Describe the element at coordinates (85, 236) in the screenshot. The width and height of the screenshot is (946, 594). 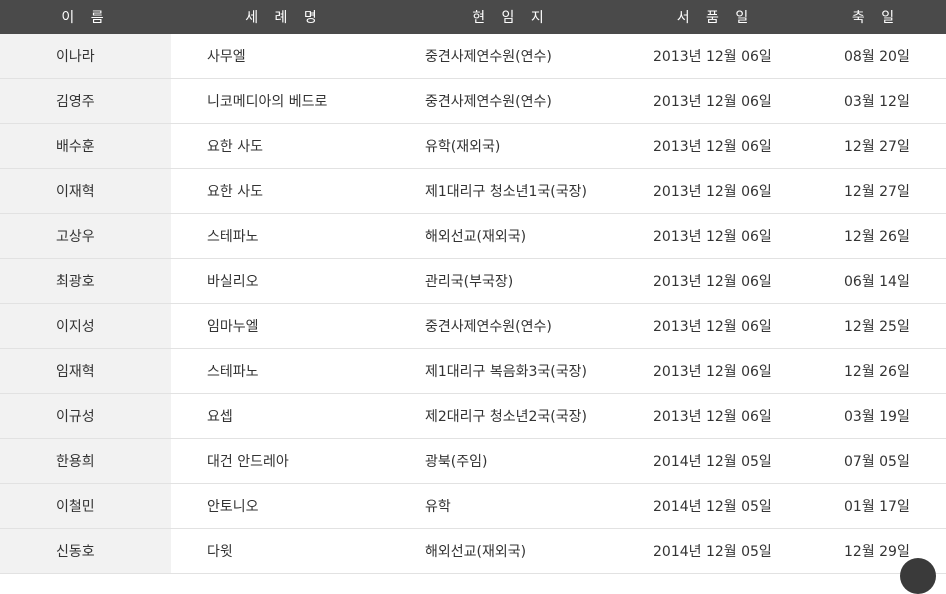
I see `cell-name: 고상우` at that location.